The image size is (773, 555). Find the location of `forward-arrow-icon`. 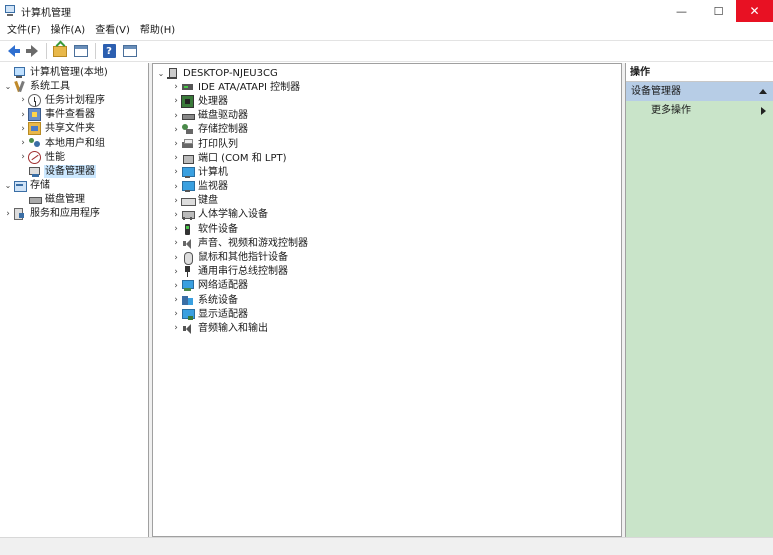

forward-arrow-icon is located at coordinates (32, 51).